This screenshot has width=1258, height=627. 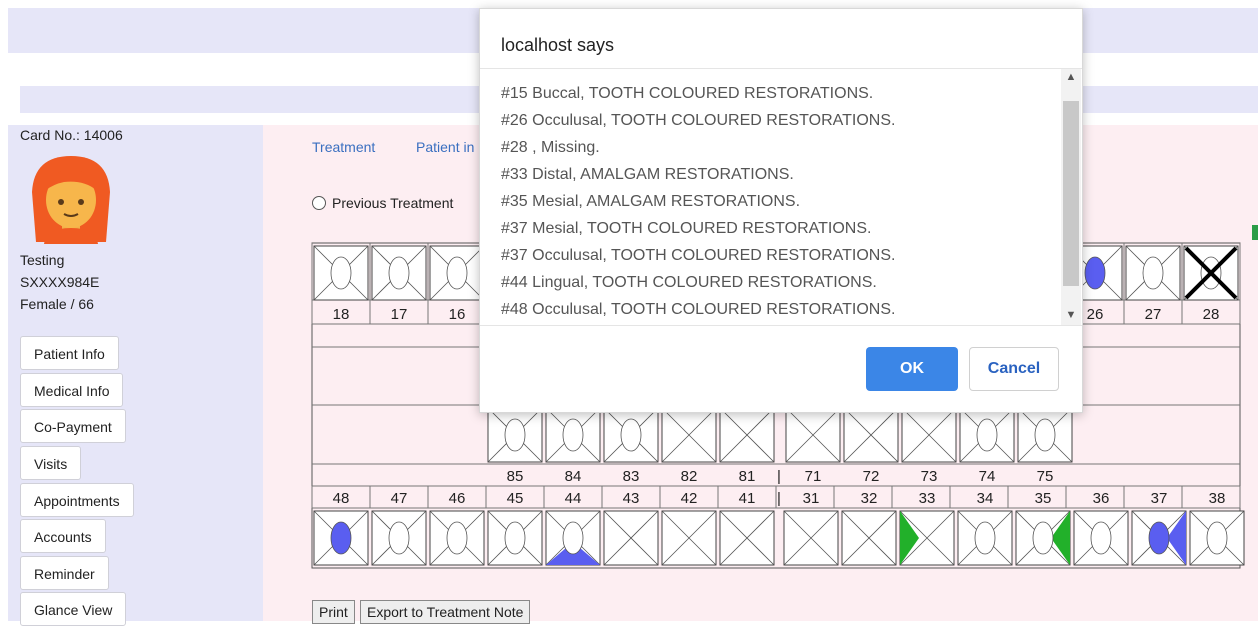 I want to click on tooth-number: 75, so click(x=1045, y=476).